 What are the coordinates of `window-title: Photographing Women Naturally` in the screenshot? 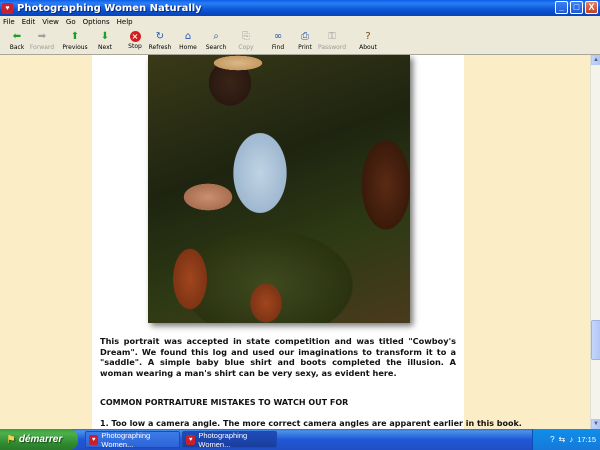 It's located at (109, 8).